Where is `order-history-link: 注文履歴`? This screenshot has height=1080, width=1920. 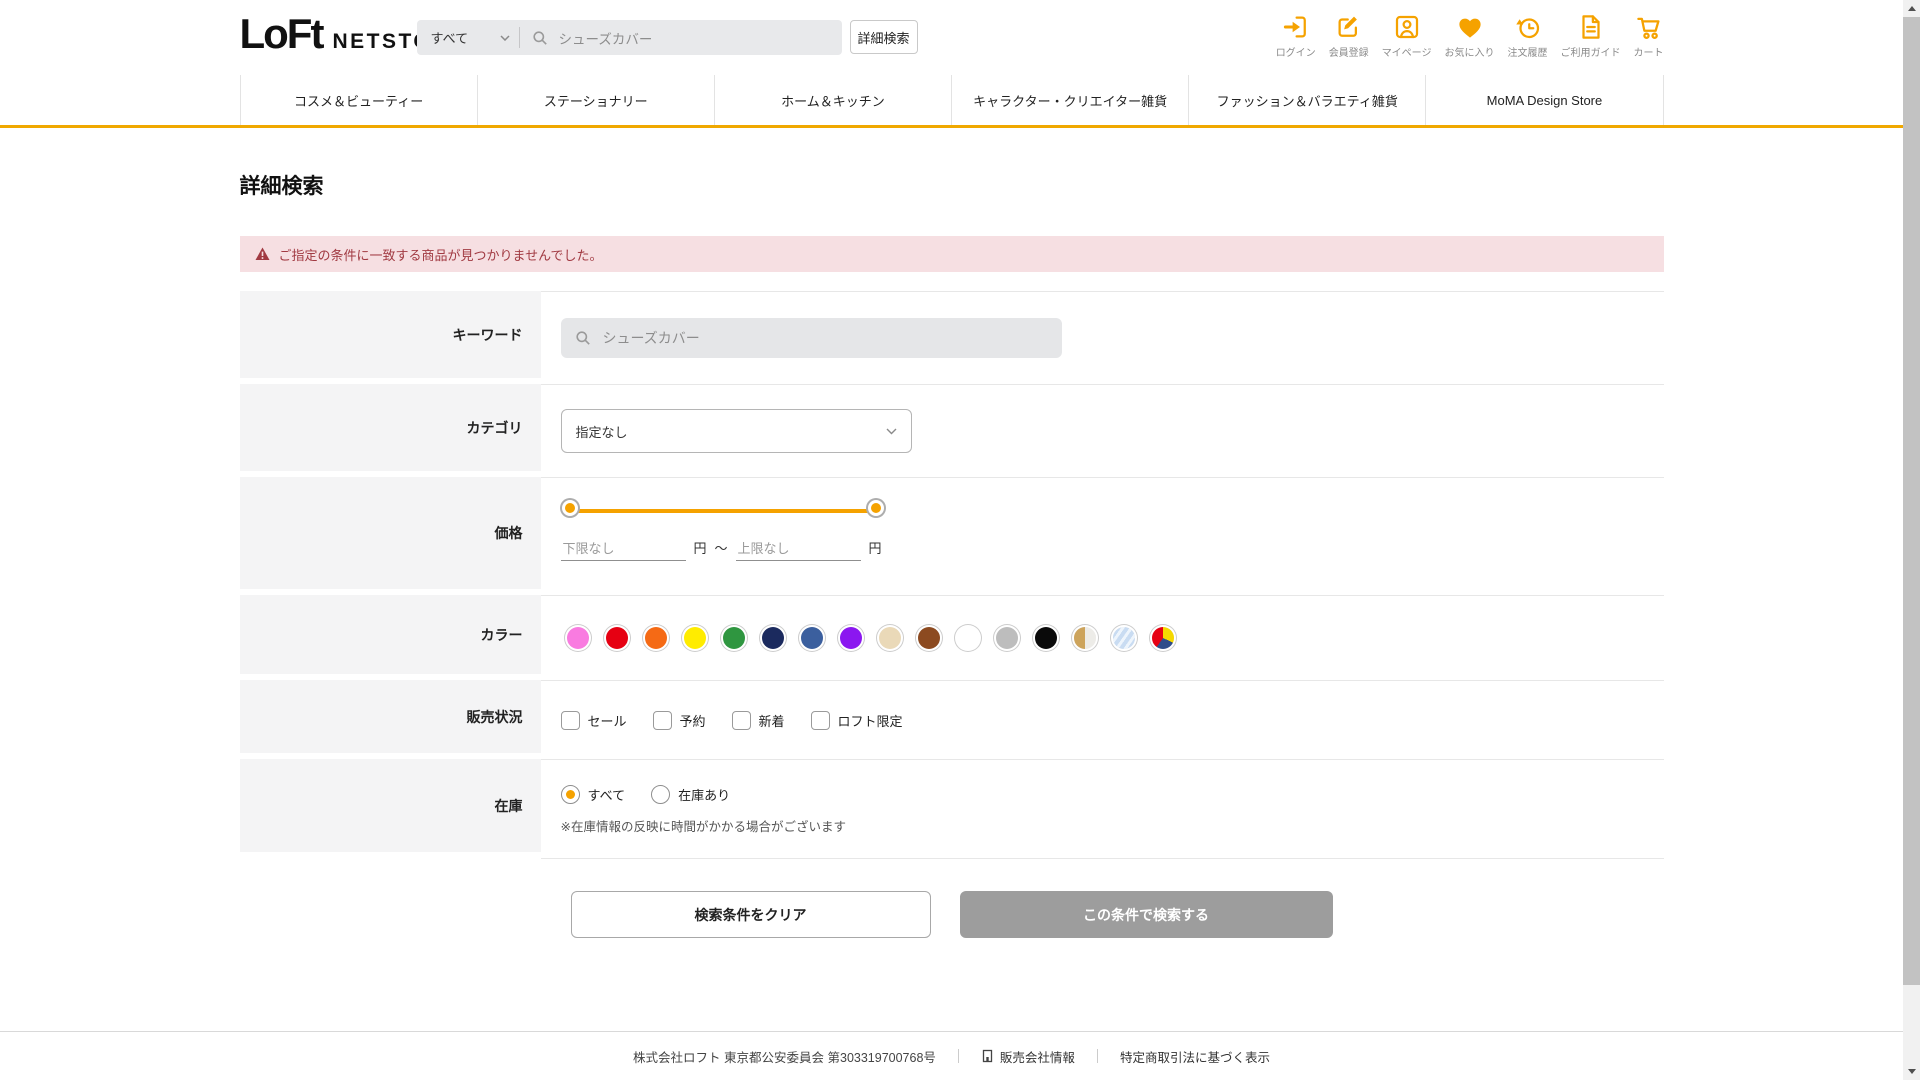 order-history-link: 注文履歴 is located at coordinates (1528, 35).